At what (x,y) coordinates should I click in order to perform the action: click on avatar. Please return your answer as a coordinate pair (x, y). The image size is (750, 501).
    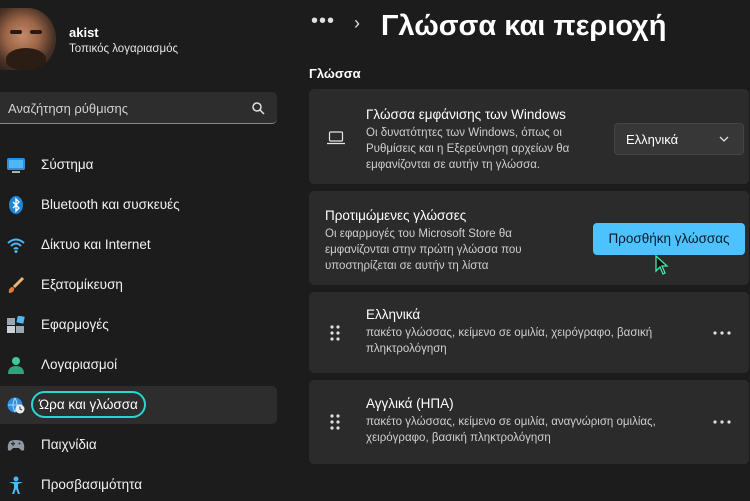
    Looking at the image, I should click on (28, 39).